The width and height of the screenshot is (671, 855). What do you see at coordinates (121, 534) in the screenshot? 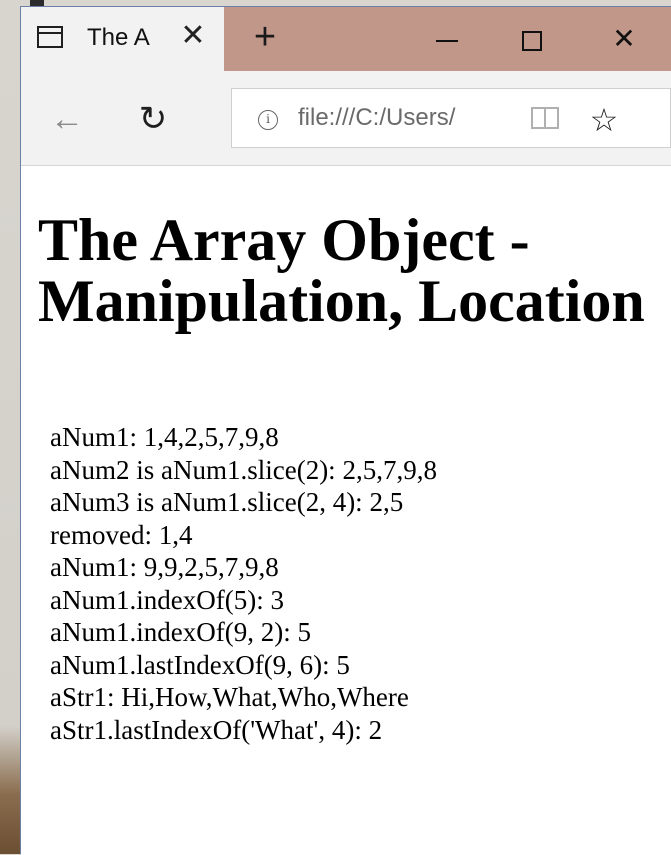
I see `output-line: removed: 1,4` at bounding box center [121, 534].